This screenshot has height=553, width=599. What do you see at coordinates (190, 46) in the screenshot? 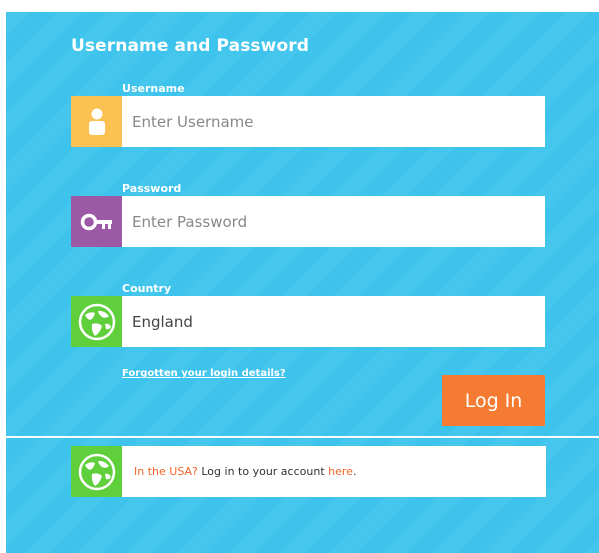
I see `form-title: Username and Password` at bounding box center [190, 46].